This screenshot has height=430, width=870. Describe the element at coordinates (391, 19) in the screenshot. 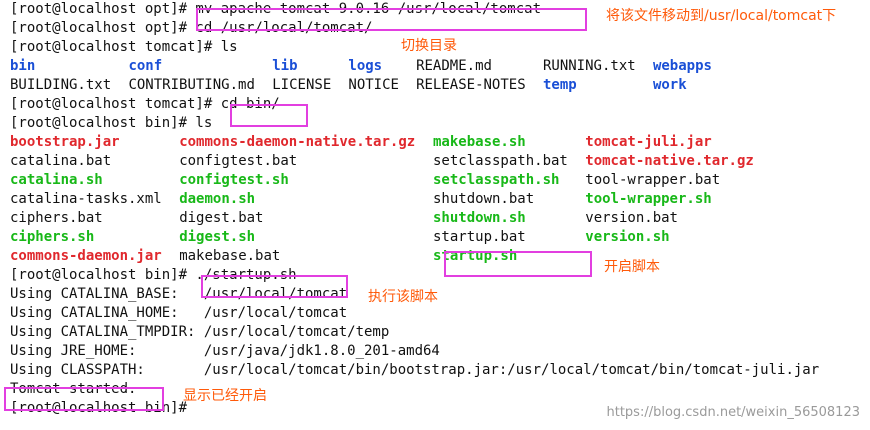

I see `highlight-mv-command` at that location.